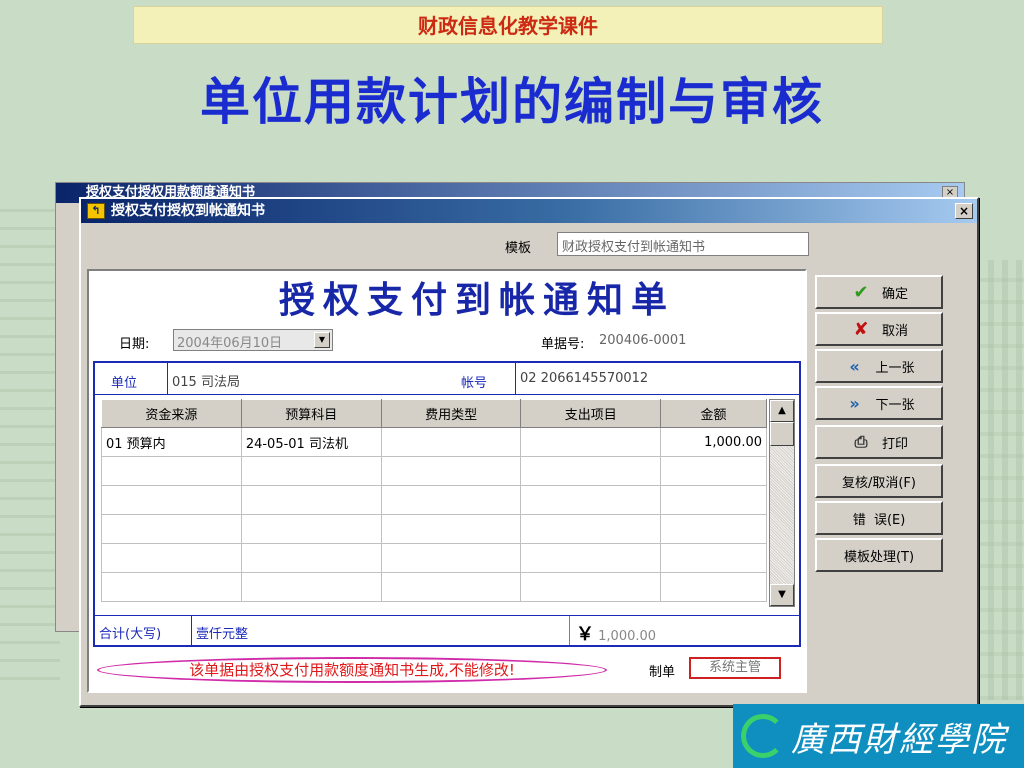  What do you see at coordinates (451, 413) in the screenshot?
I see `column-header: 费用类型` at bounding box center [451, 413].